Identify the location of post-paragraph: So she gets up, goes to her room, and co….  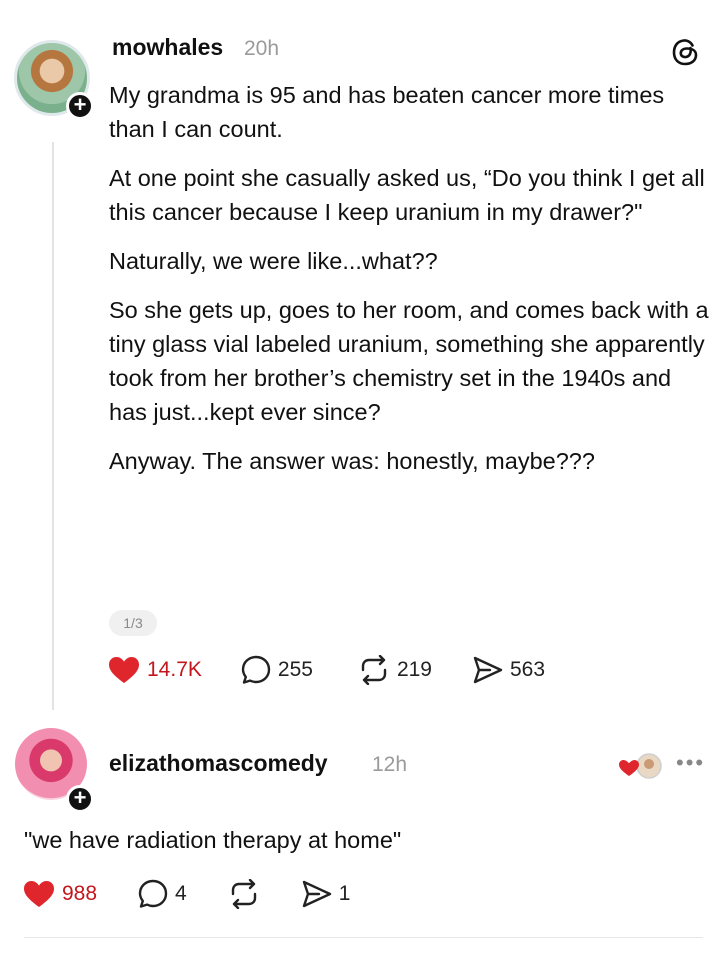
(409, 361).